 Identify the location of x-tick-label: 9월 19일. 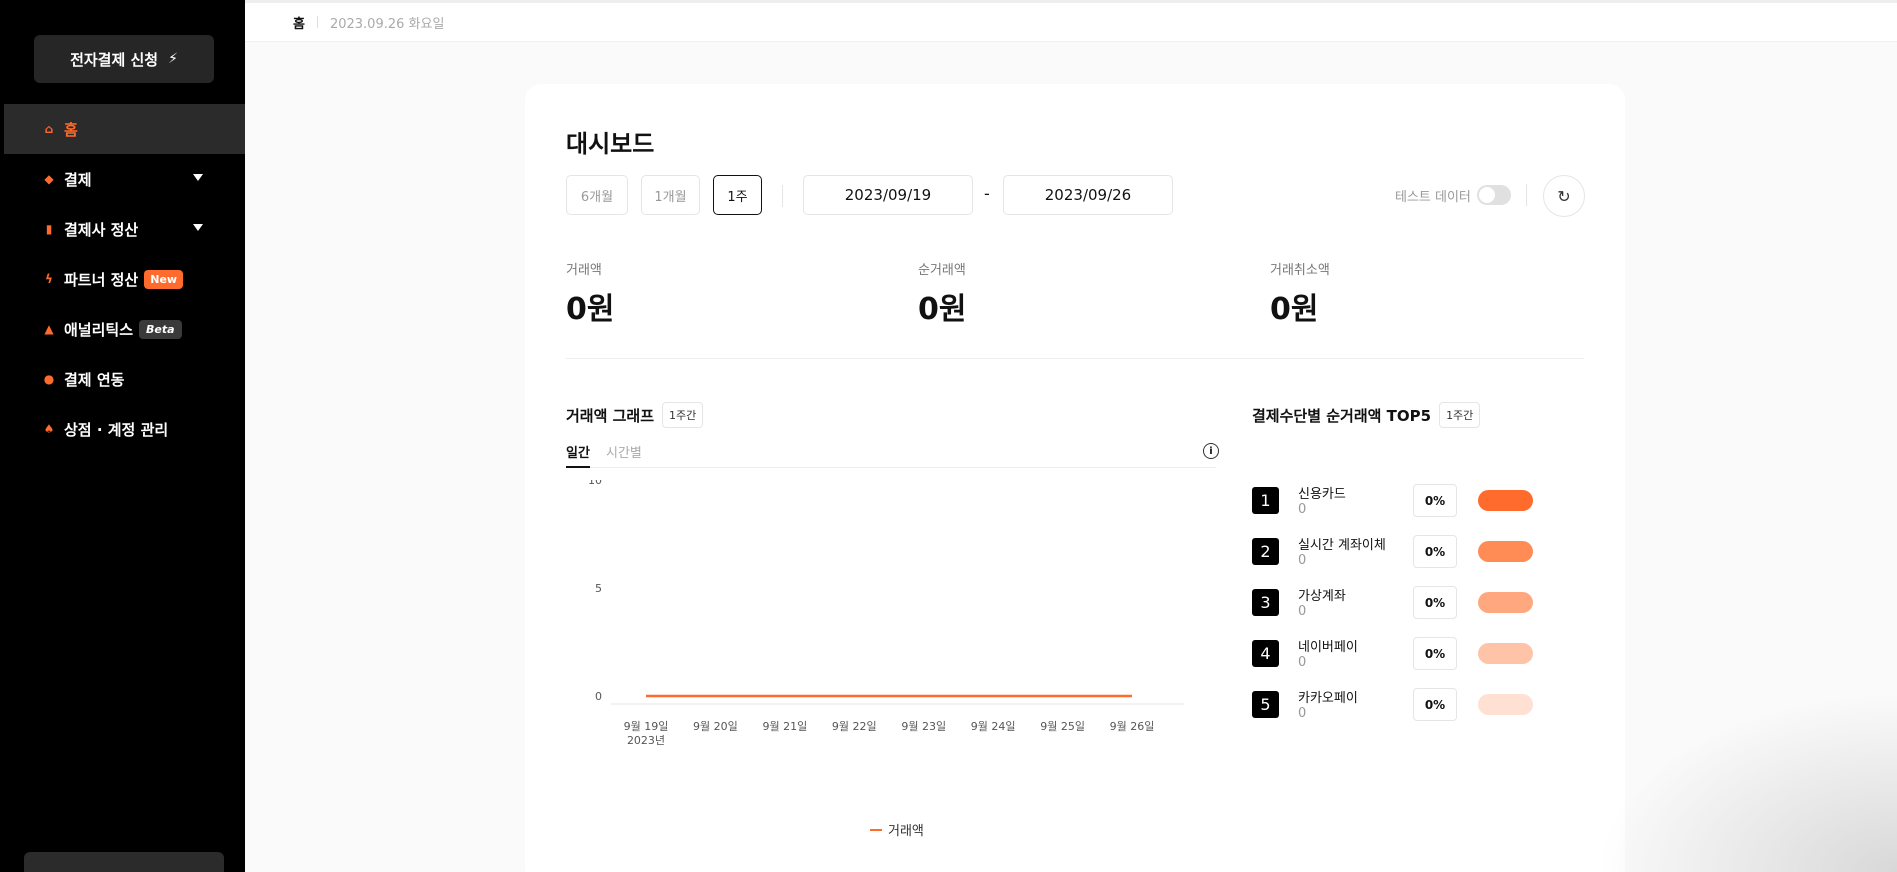
(646, 726).